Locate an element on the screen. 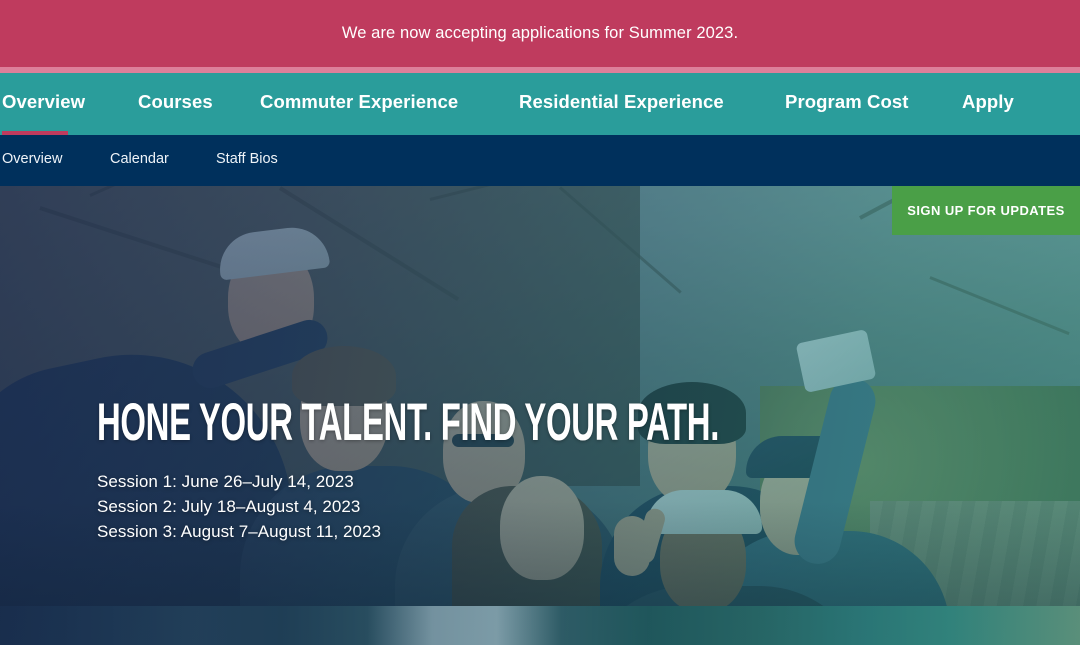  secondary-navigation: Overview Calendar Staff Bios is located at coordinates (540, 160).